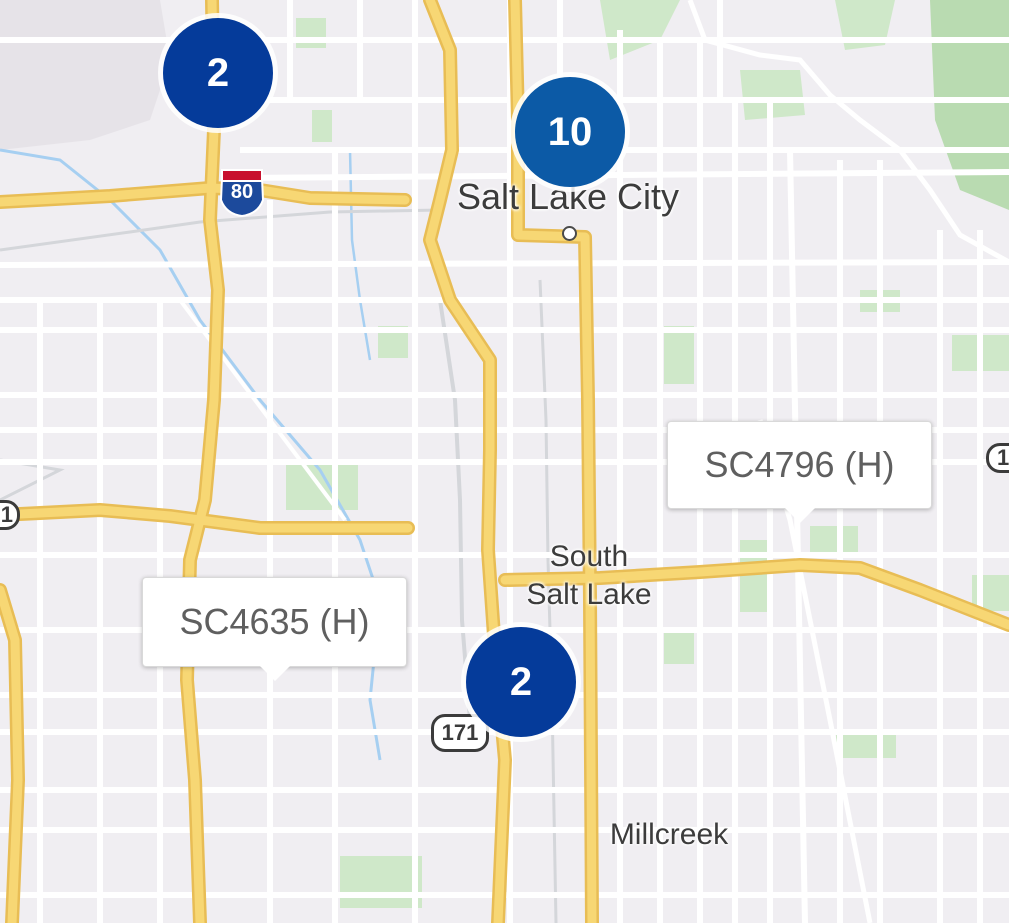 The height and width of the screenshot is (923, 1009). I want to click on cluster-marker-northwest: 2, so click(218, 73).